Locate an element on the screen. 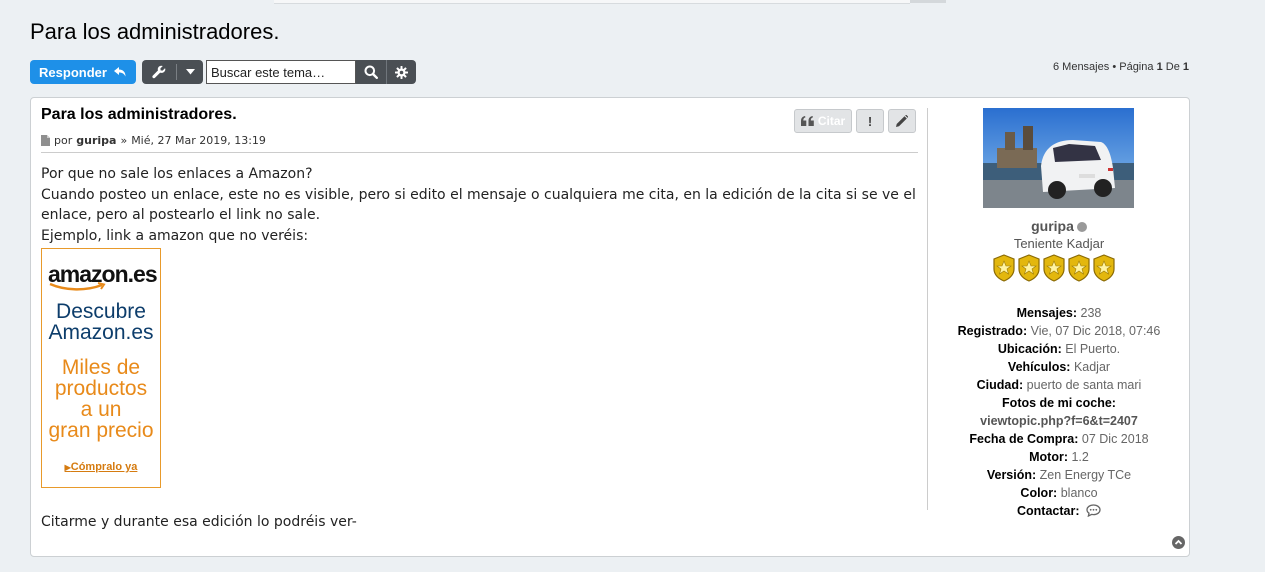 This screenshot has height=572, width=1265. total-pages: 1 is located at coordinates (1185, 67).